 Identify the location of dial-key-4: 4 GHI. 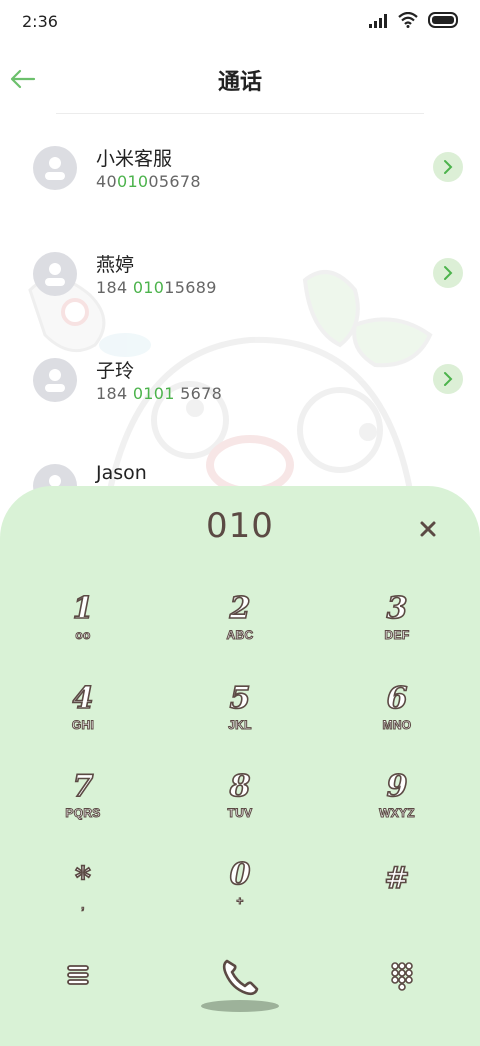
(83, 716).